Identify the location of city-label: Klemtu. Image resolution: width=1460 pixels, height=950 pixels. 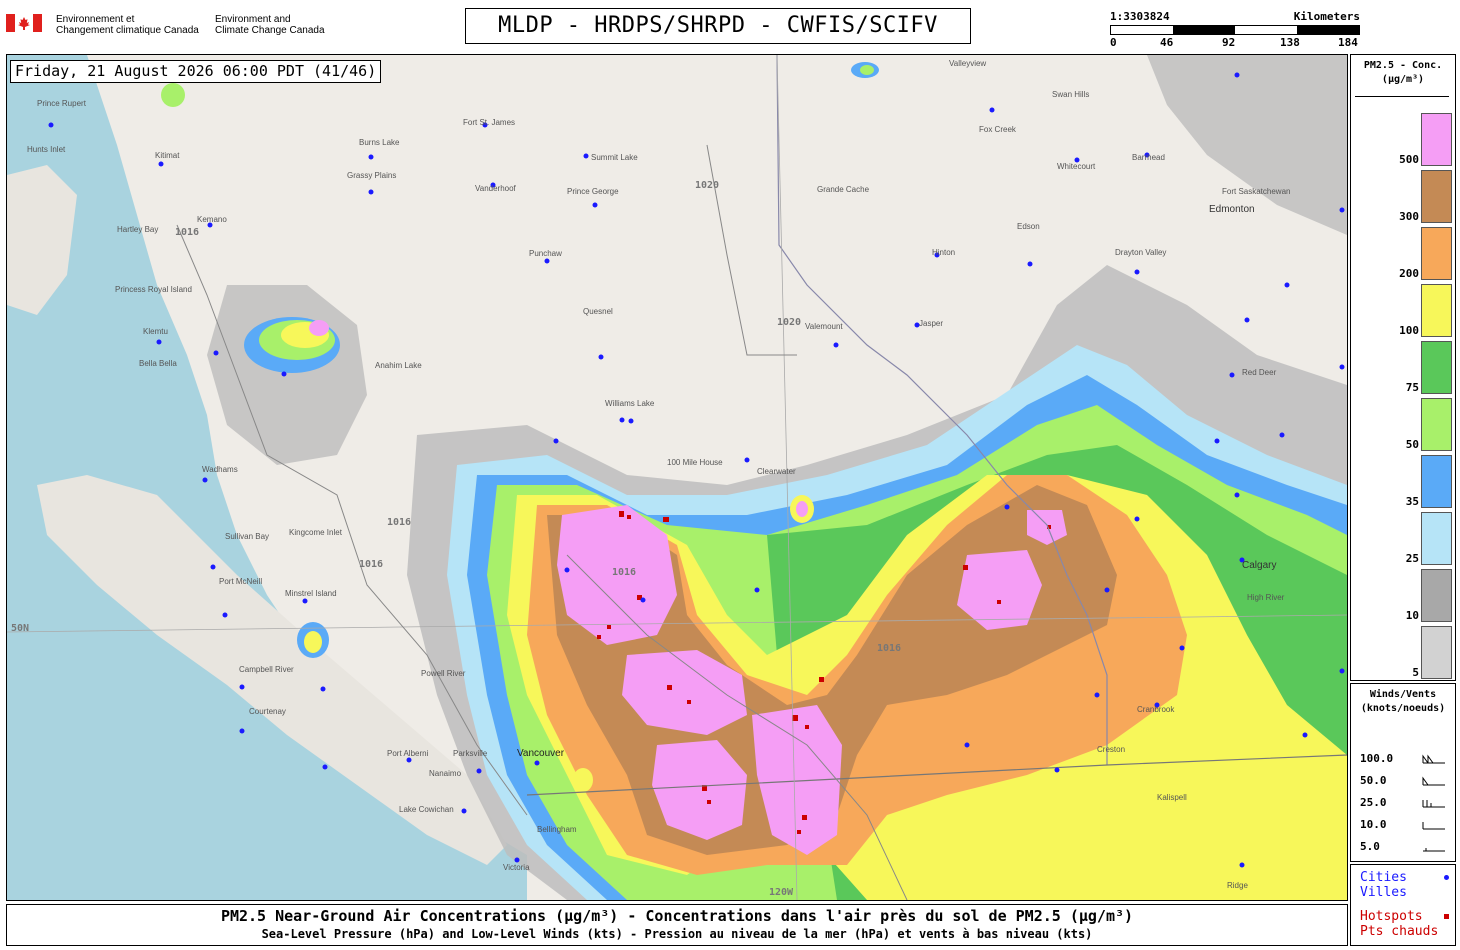
(155, 331).